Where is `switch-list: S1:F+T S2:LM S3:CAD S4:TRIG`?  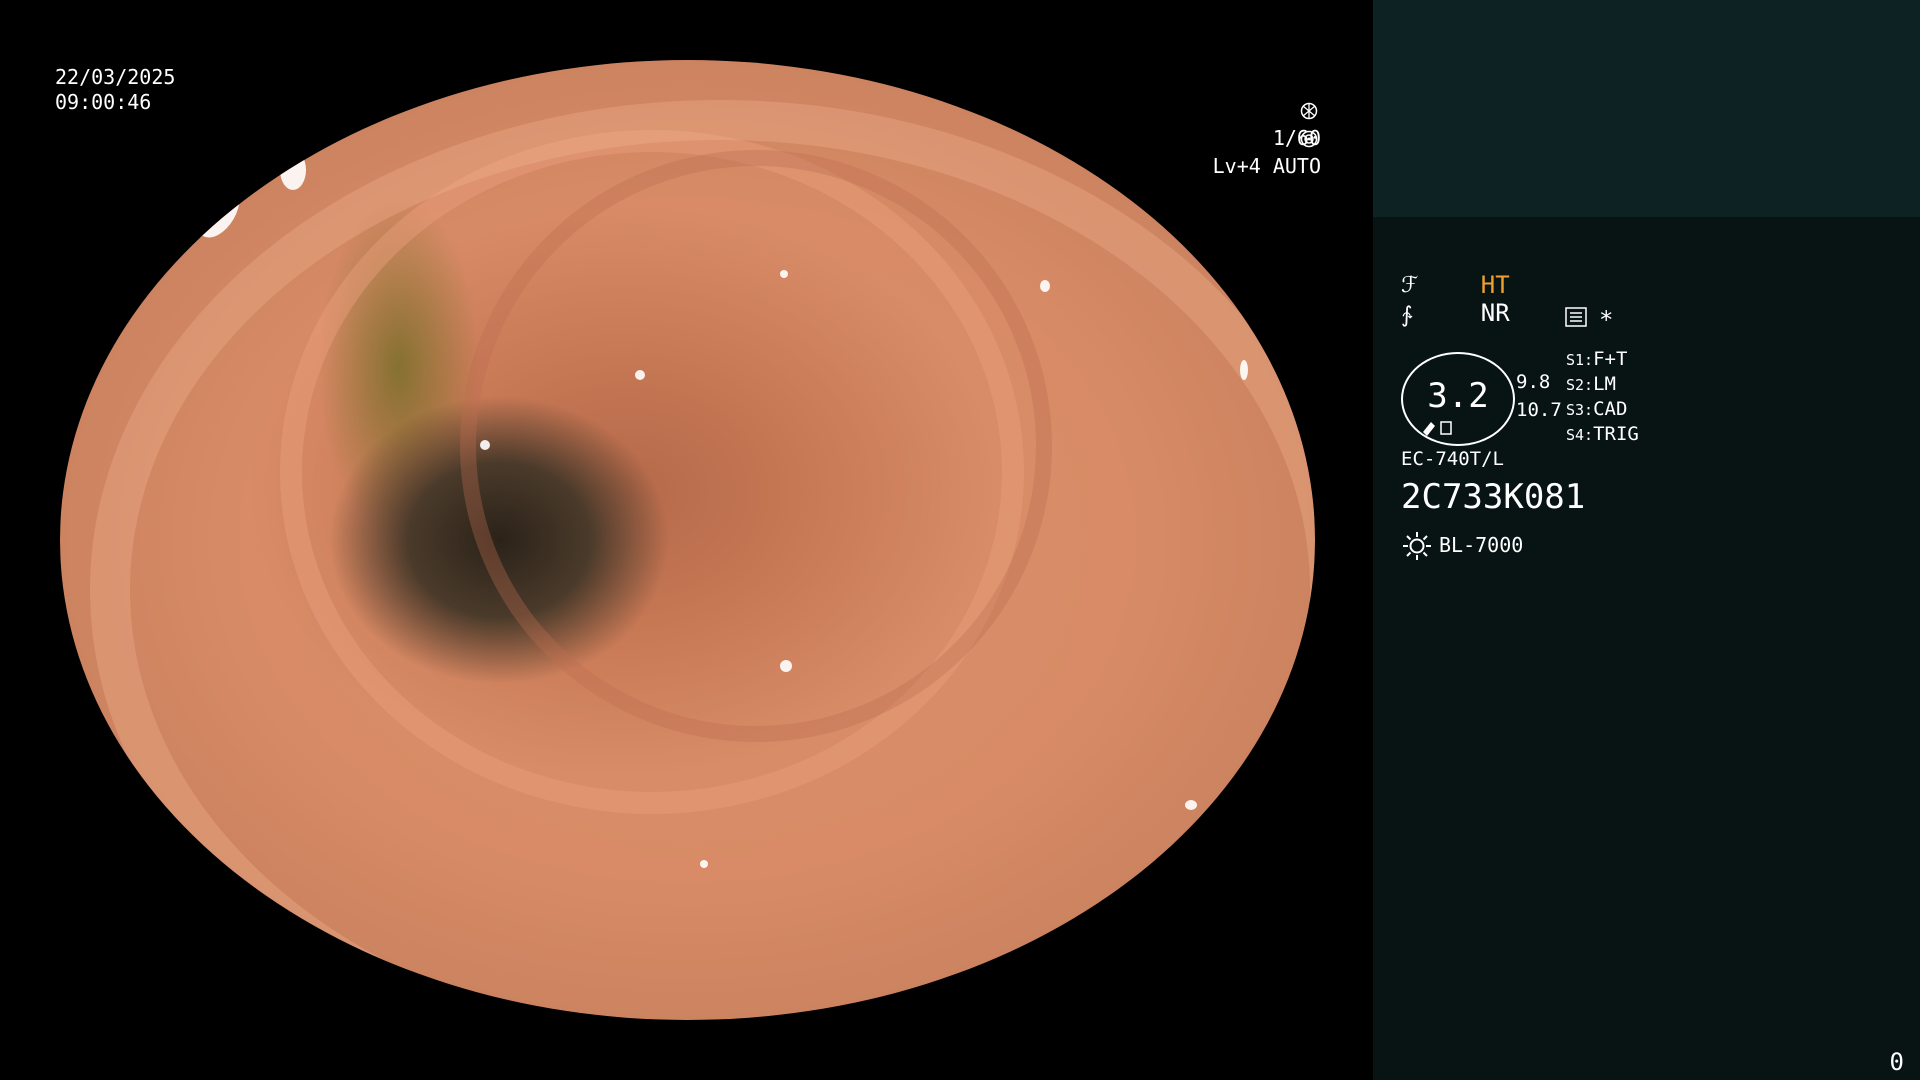 switch-list: S1:F+T S2:LM S3:CAD S4:TRIG is located at coordinates (1602, 398).